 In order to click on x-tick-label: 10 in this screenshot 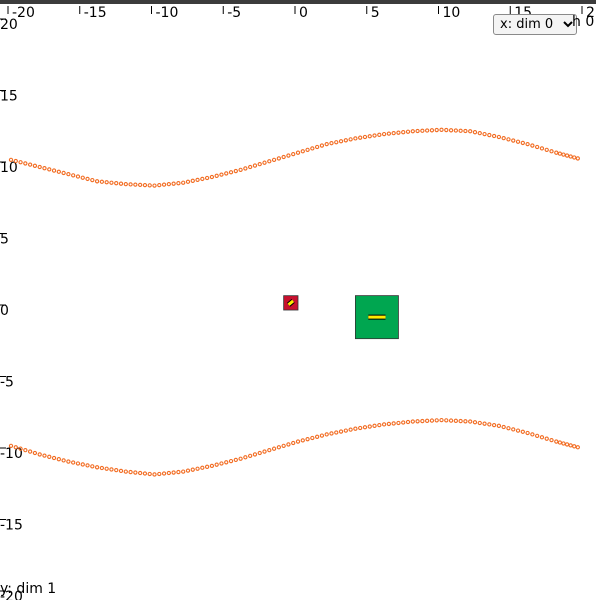, I will do `click(452, 13)`.